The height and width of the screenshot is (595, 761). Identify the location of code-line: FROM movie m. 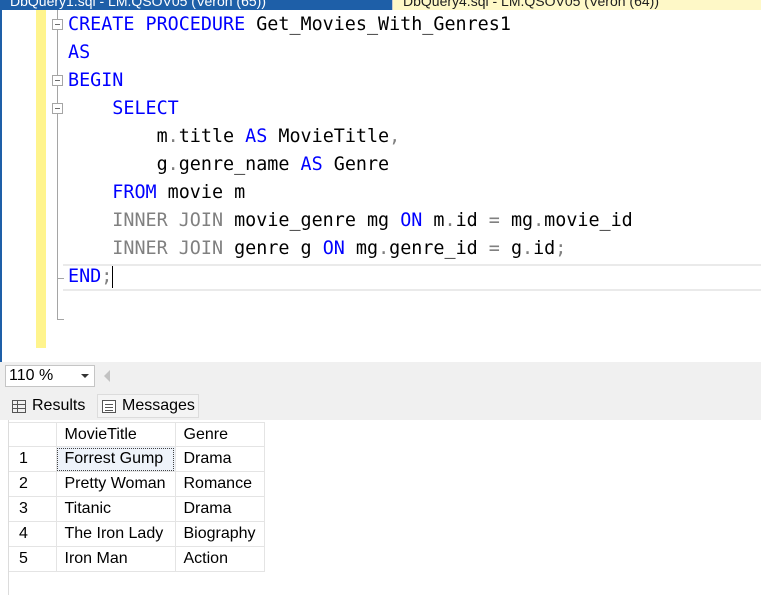
(156, 193).